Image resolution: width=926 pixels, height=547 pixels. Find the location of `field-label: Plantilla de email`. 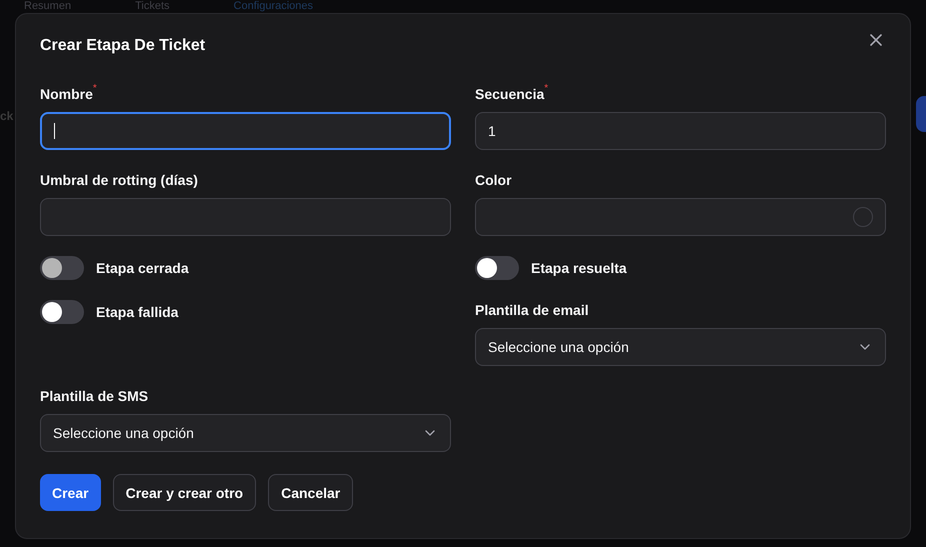

field-label: Plantilla de email is located at coordinates (532, 310).